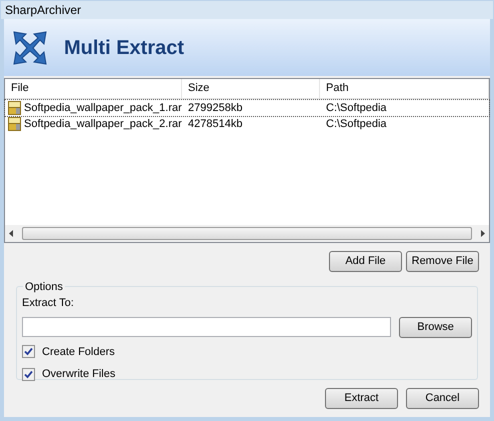 Image resolution: width=494 pixels, height=421 pixels. What do you see at coordinates (103, 108) in the screenshot?
I see `table-cell-text: Softpedia_wallpaper_pack_1.rar` at bounding box center [103, 108].